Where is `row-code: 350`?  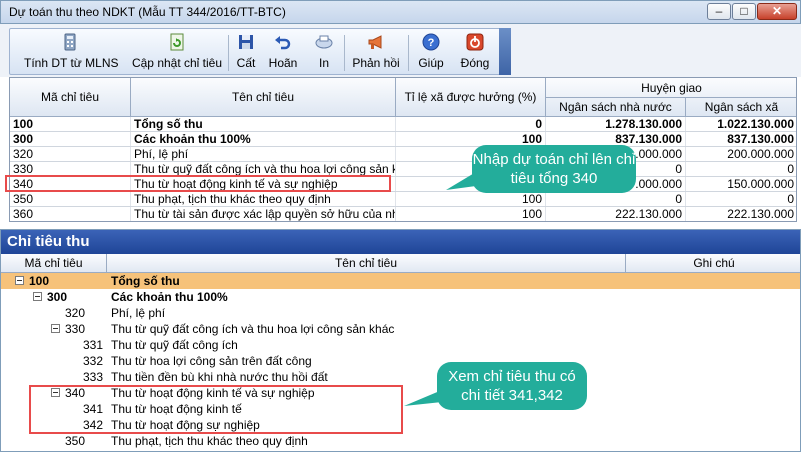
row-code: 350 is located at coordinates (75, 441).